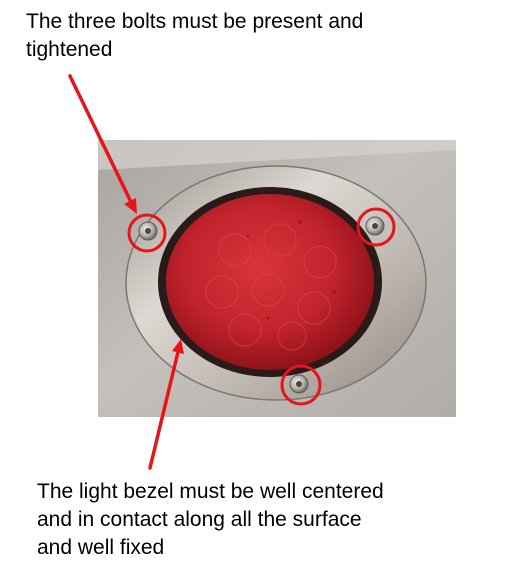  I want to click on bolt-left, so click(148, 231).